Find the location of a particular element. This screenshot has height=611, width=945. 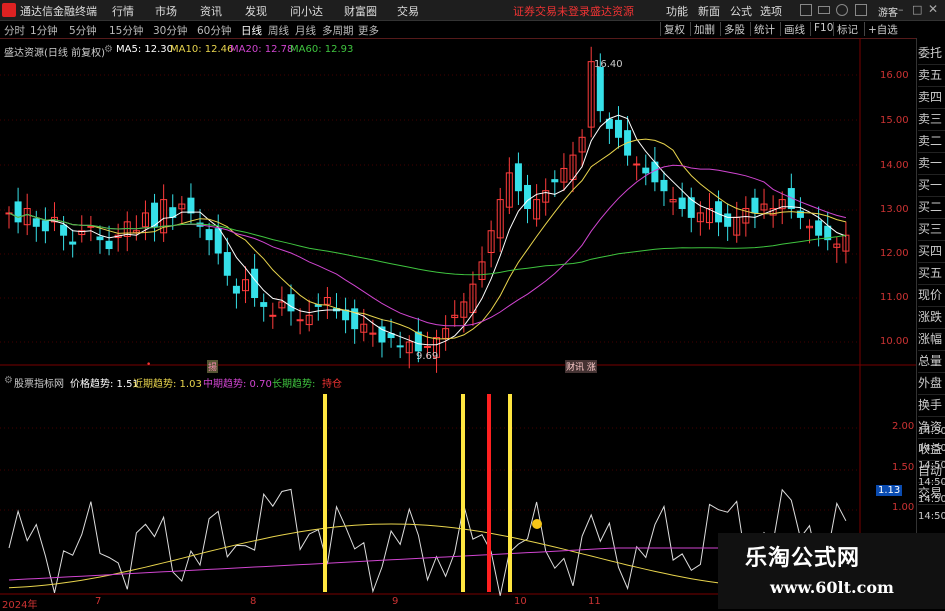

ma20-label: MA20: 12.78 is located at coordinates (262, 49).